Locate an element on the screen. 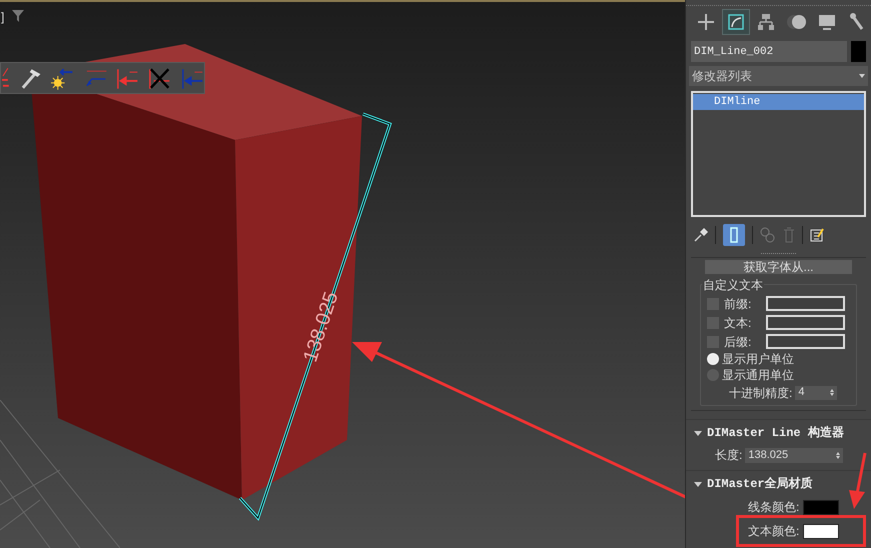  curve-frame-icon is located at coordinates (736, 22).